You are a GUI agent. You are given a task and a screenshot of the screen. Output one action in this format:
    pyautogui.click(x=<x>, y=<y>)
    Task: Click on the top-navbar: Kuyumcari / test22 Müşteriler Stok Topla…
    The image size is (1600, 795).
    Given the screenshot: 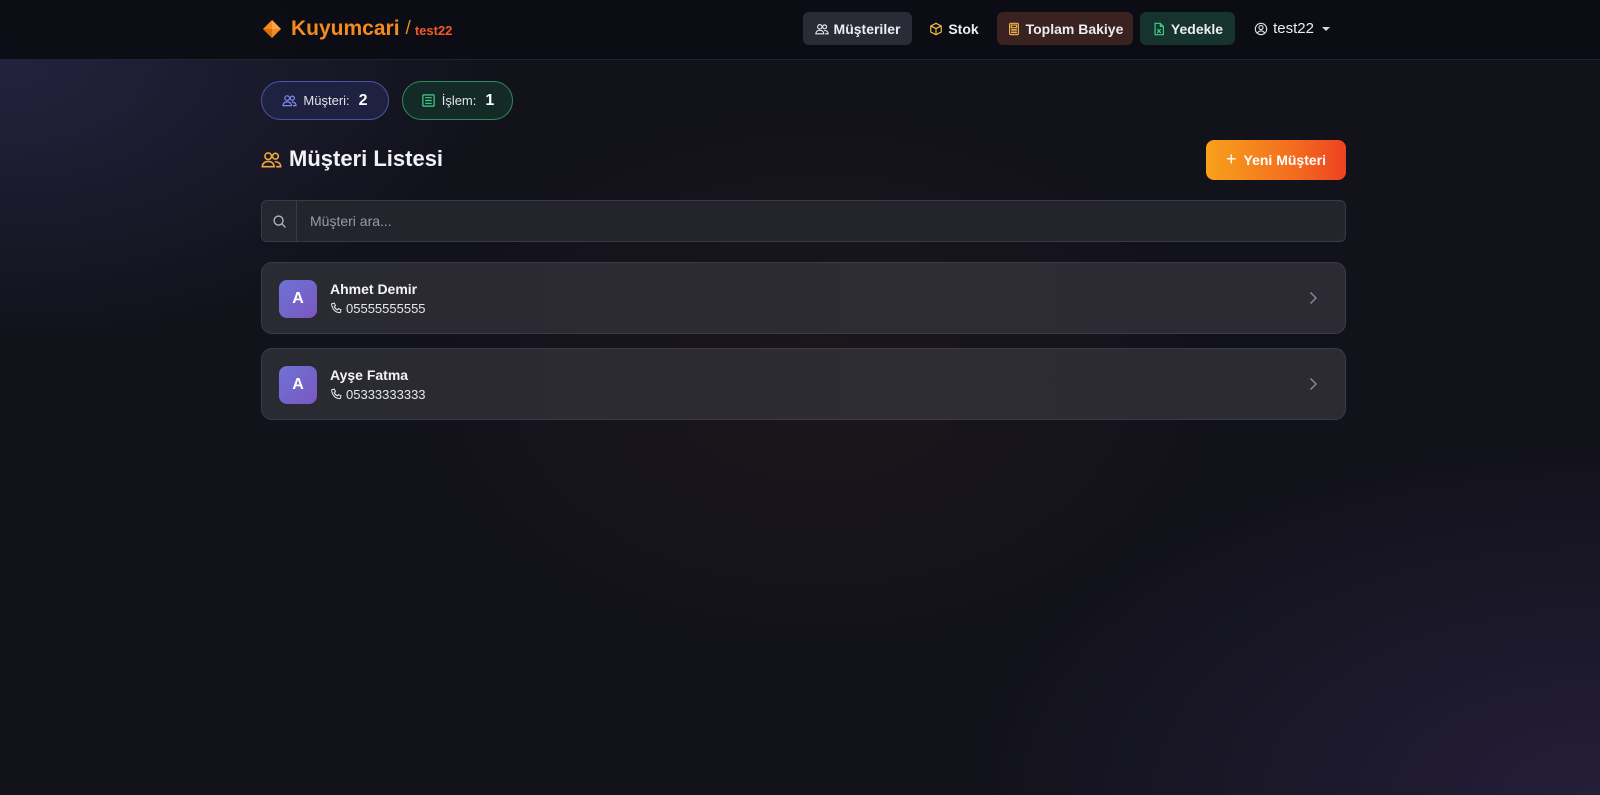 What is the action you would take?
    pyautogui.click(x=800, y=30)
    